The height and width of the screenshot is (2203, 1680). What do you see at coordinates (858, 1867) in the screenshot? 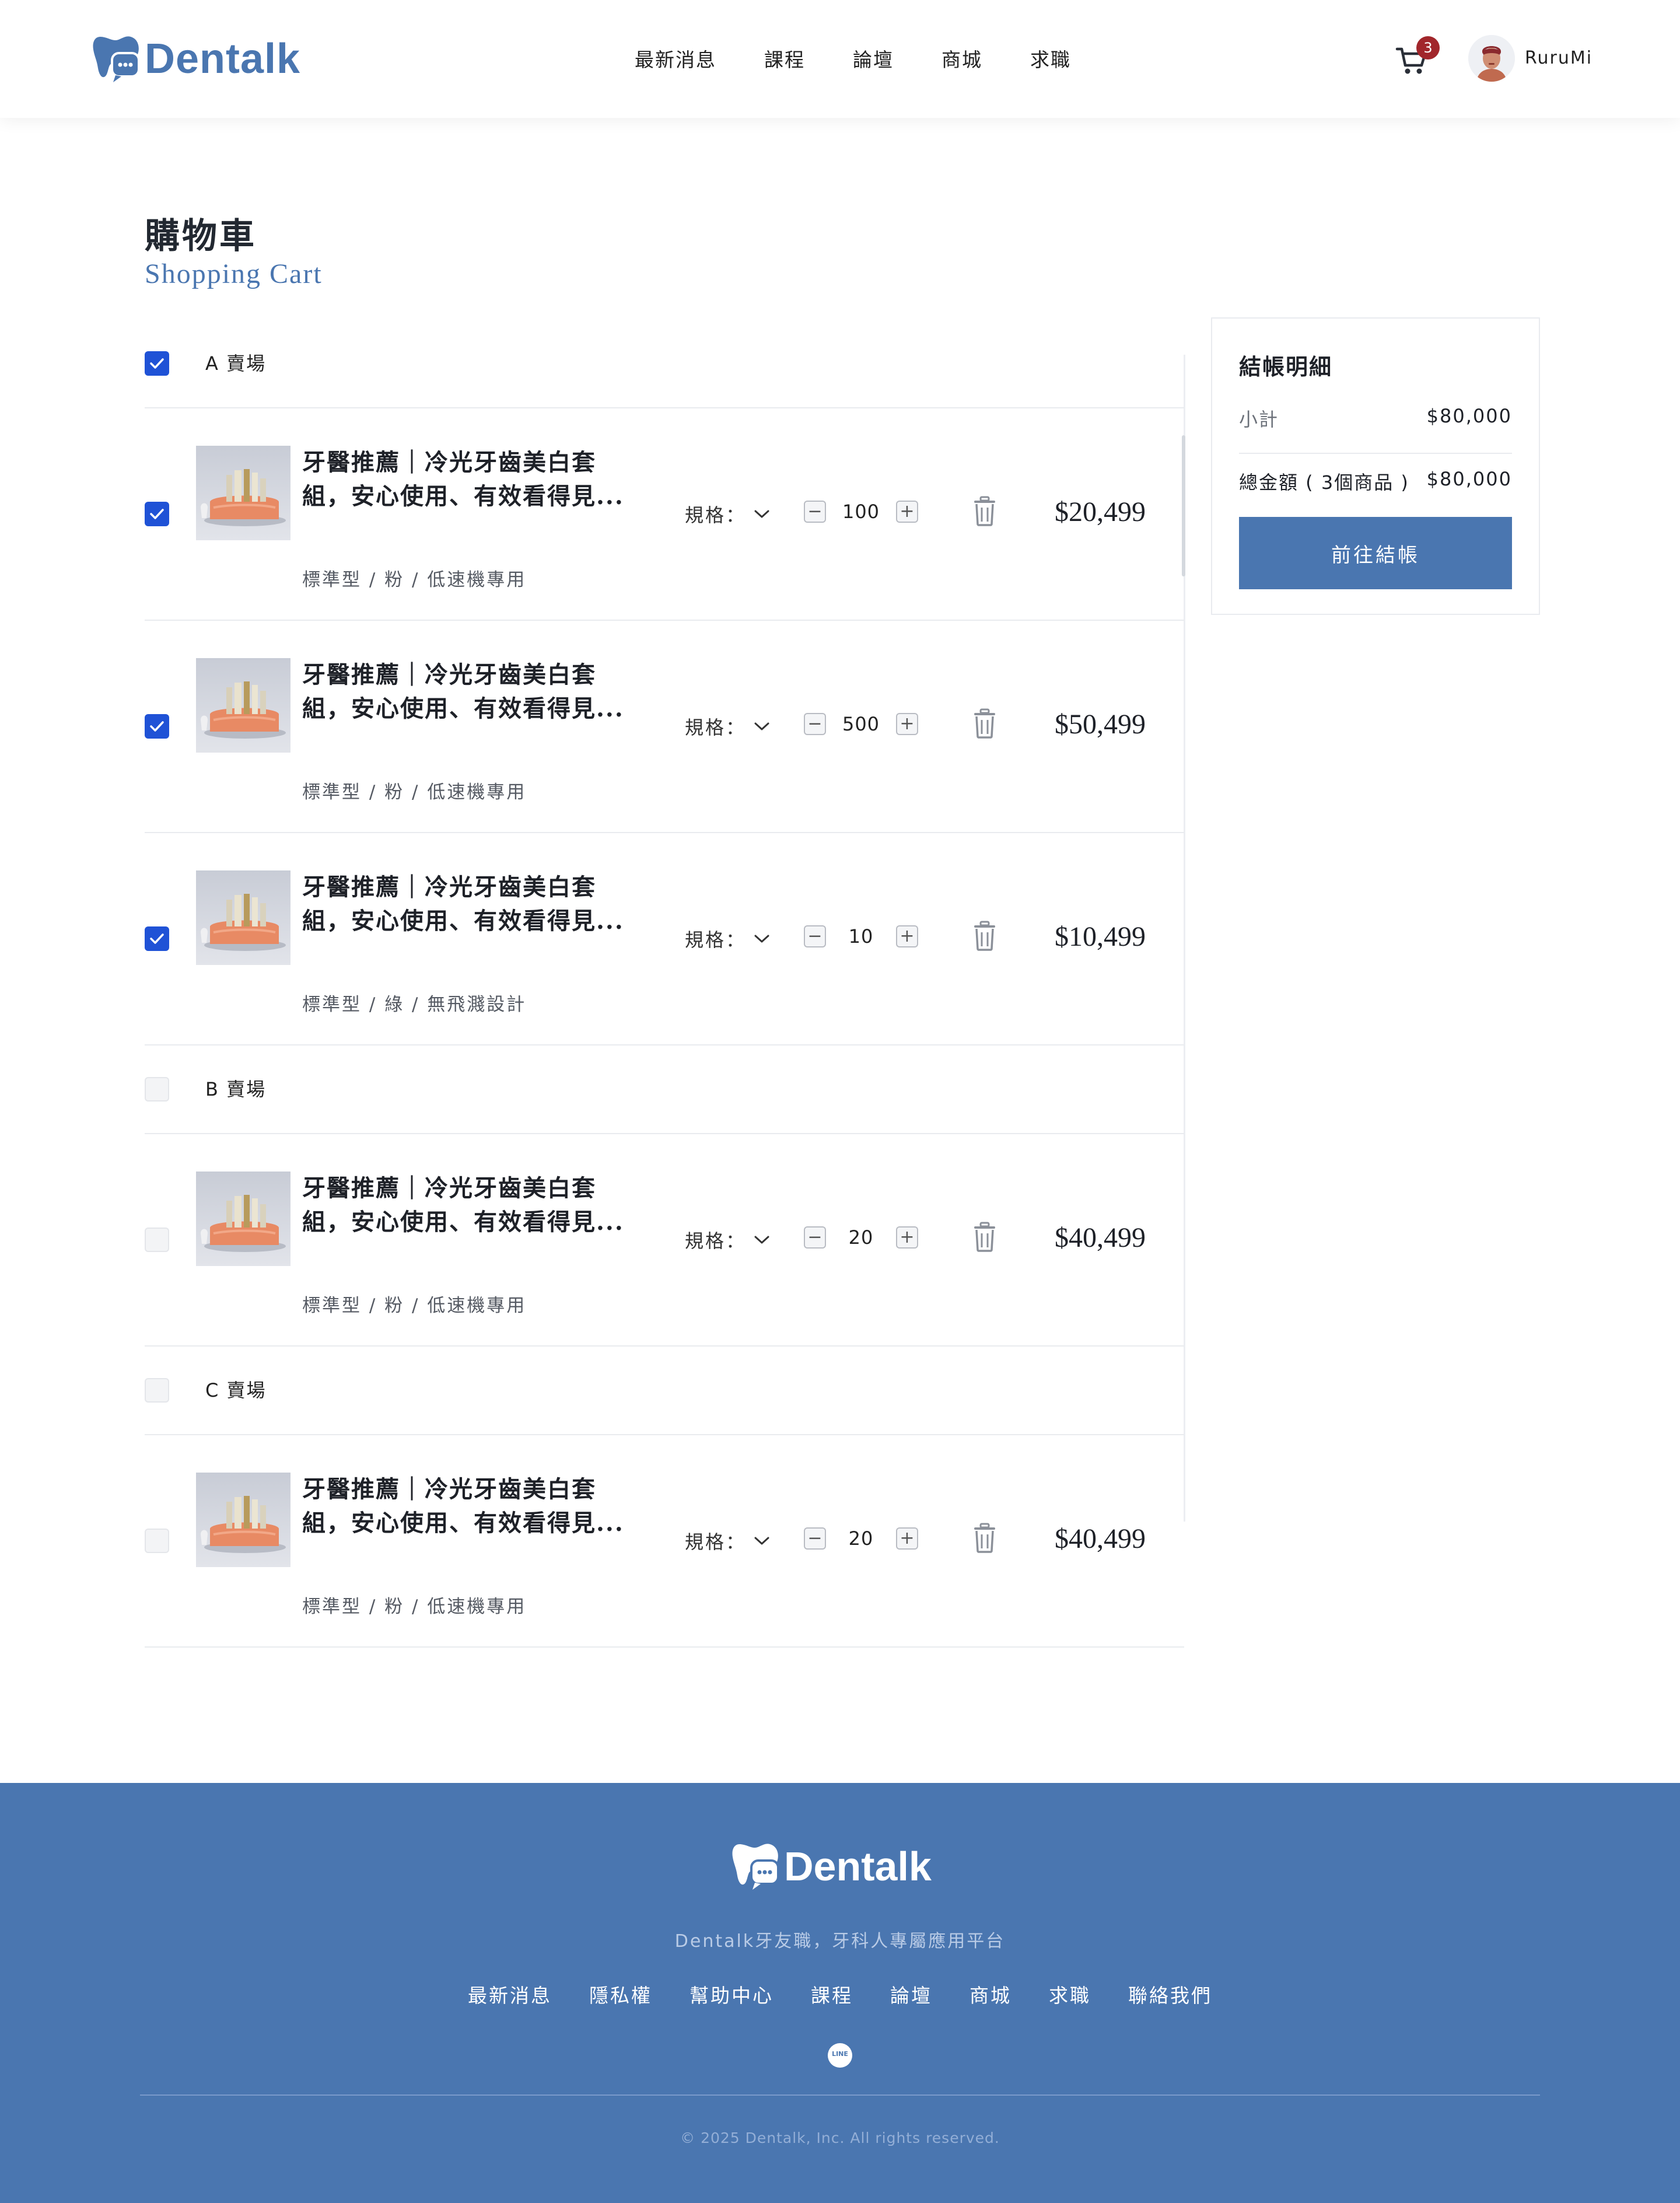
I see `footer-logo-text: Dentalk` at bounding box center [858, 1867].